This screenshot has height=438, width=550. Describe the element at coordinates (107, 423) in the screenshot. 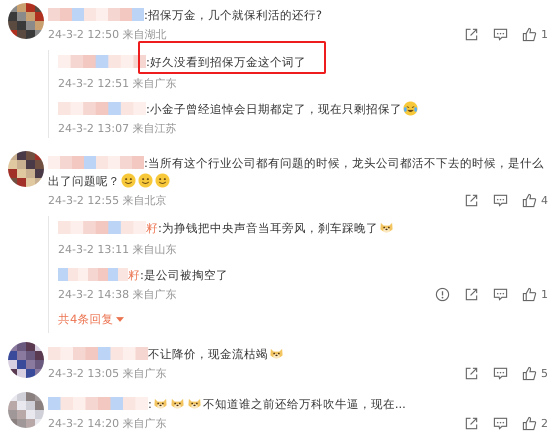

I see `comment-time: 24-3-2 14:20 来自广东` at that location.